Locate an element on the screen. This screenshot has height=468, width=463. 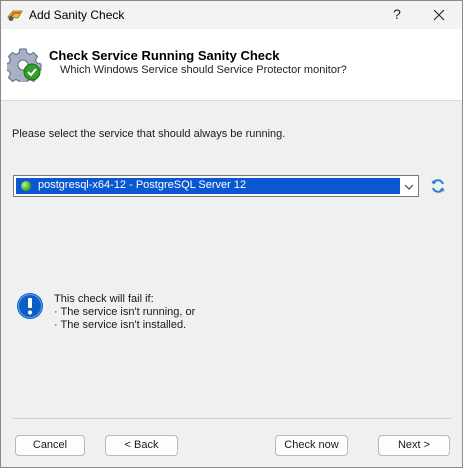
footer-divider is located at coordinates (232, 418).